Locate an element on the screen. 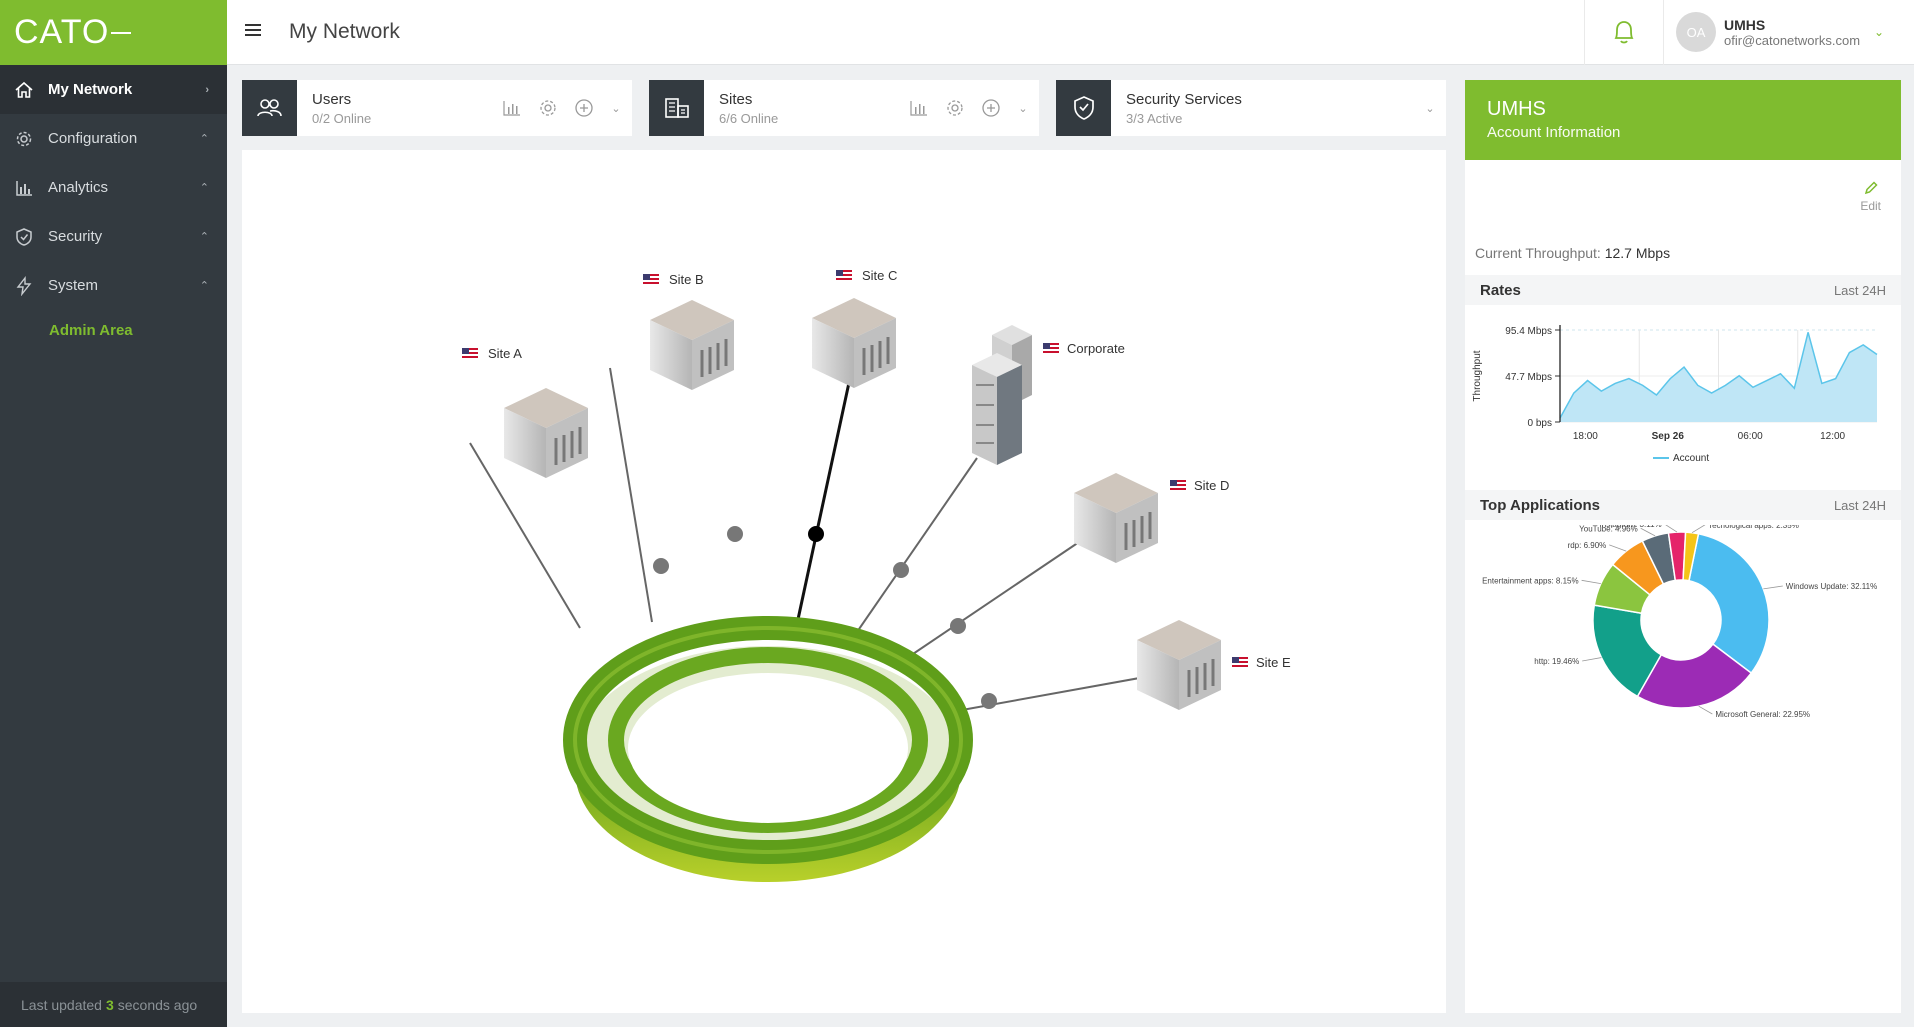 The image size is (1914, 1027). rates-title: Rates is located at coordinates (1500, 290).